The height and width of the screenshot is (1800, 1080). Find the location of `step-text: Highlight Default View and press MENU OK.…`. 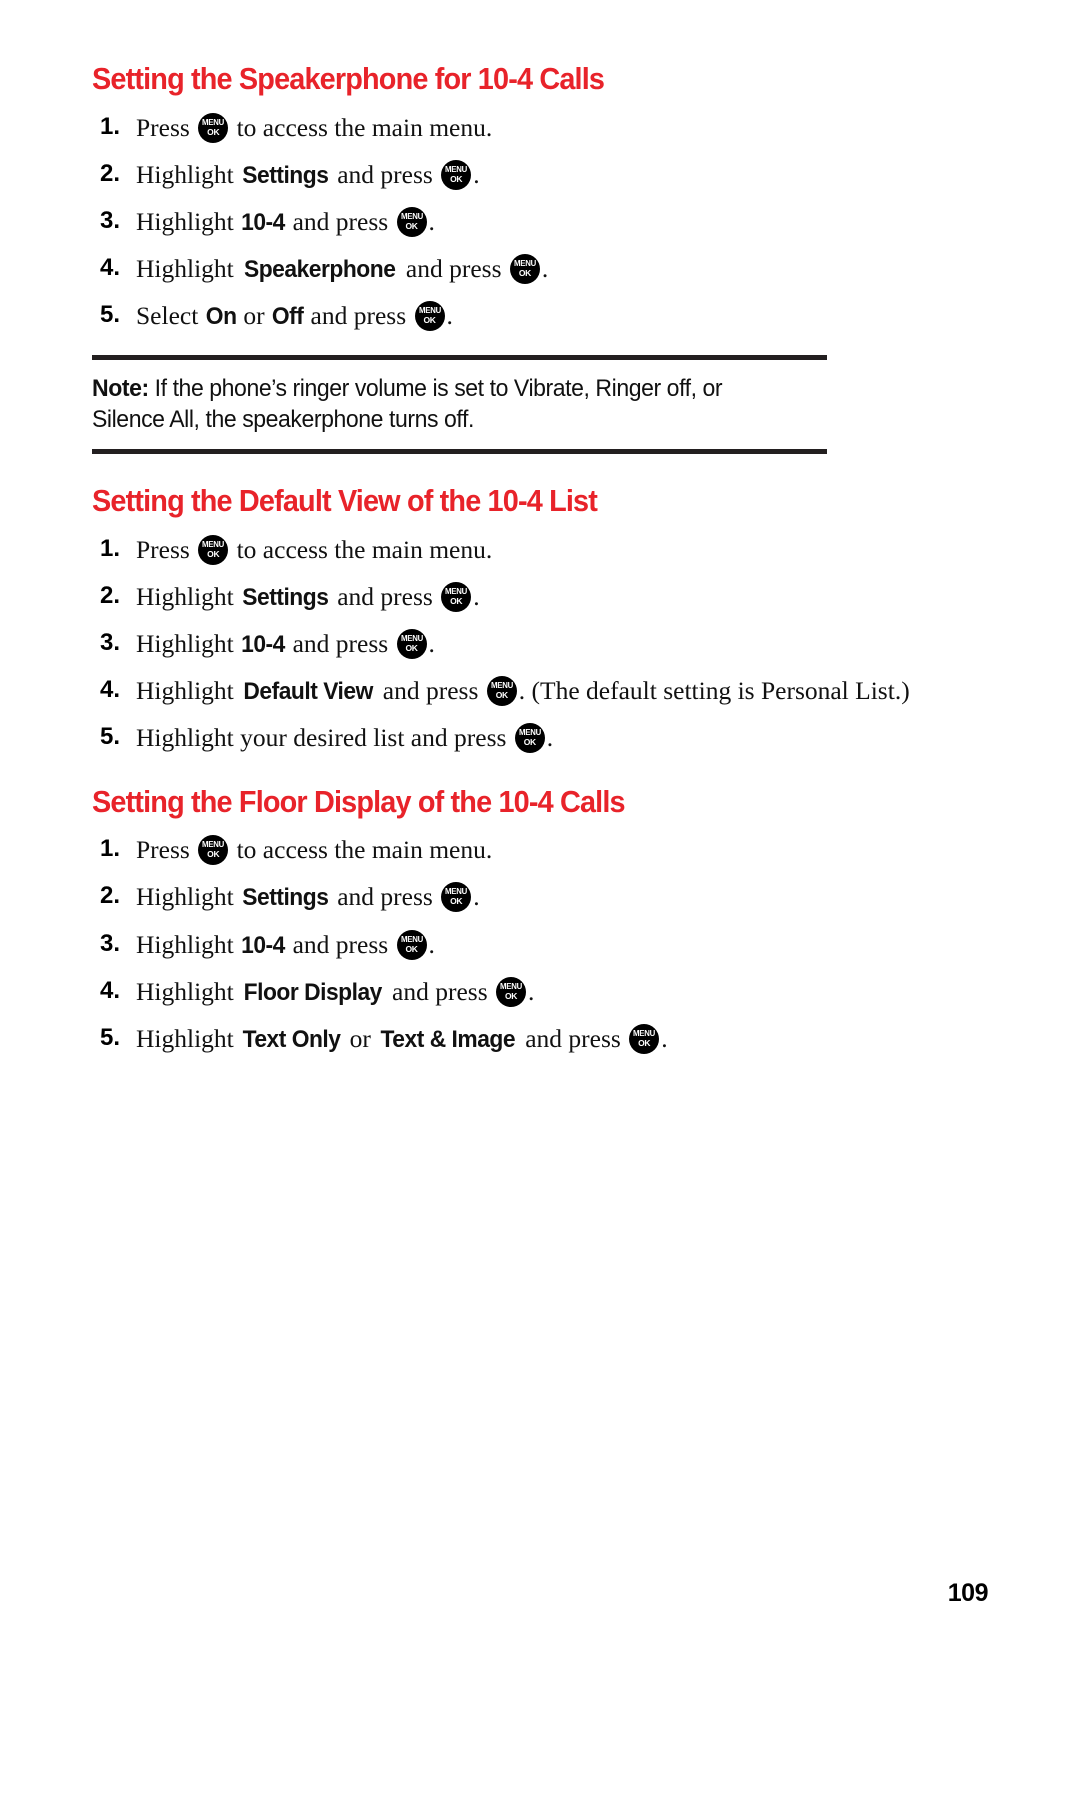

step-text: Highlight Default View and press MENU OK.… is located at coordinates (523, 691).